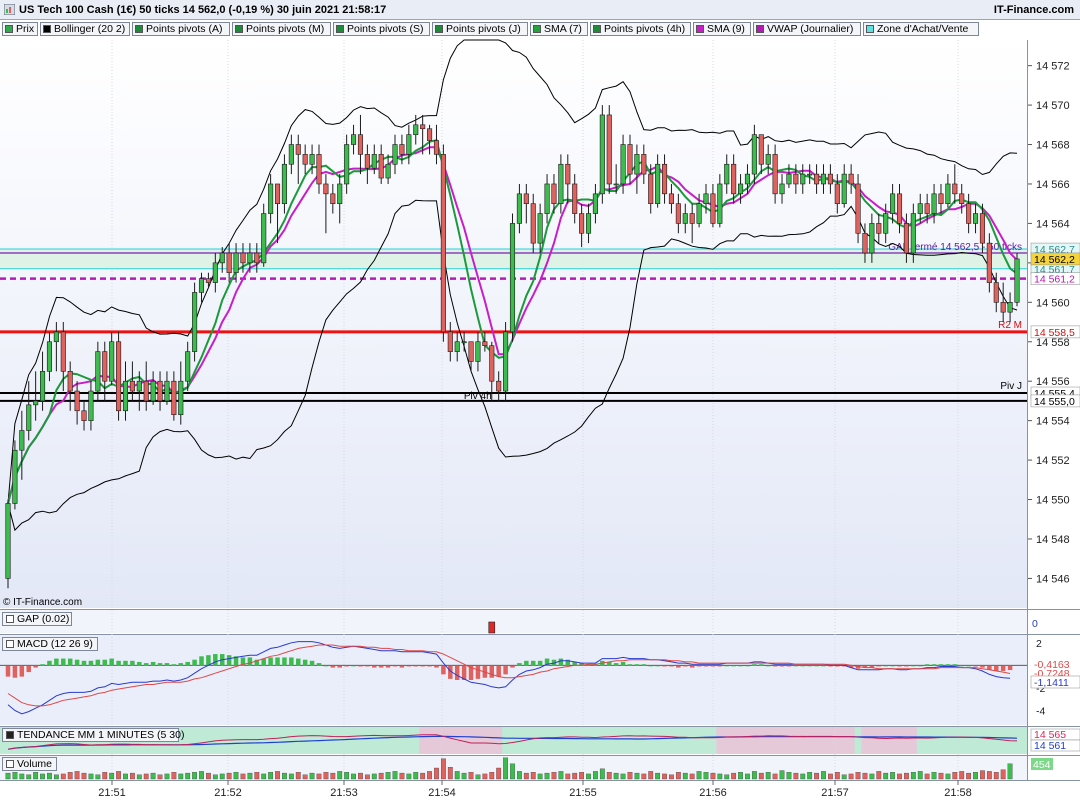 The width and height of the screenshot is (1080, 800). What do you see at coordinates (807, 29) in the screenshot?
I see `legend-item-vwap: VWAP (Journalier)` at bounding box center [807, 29].